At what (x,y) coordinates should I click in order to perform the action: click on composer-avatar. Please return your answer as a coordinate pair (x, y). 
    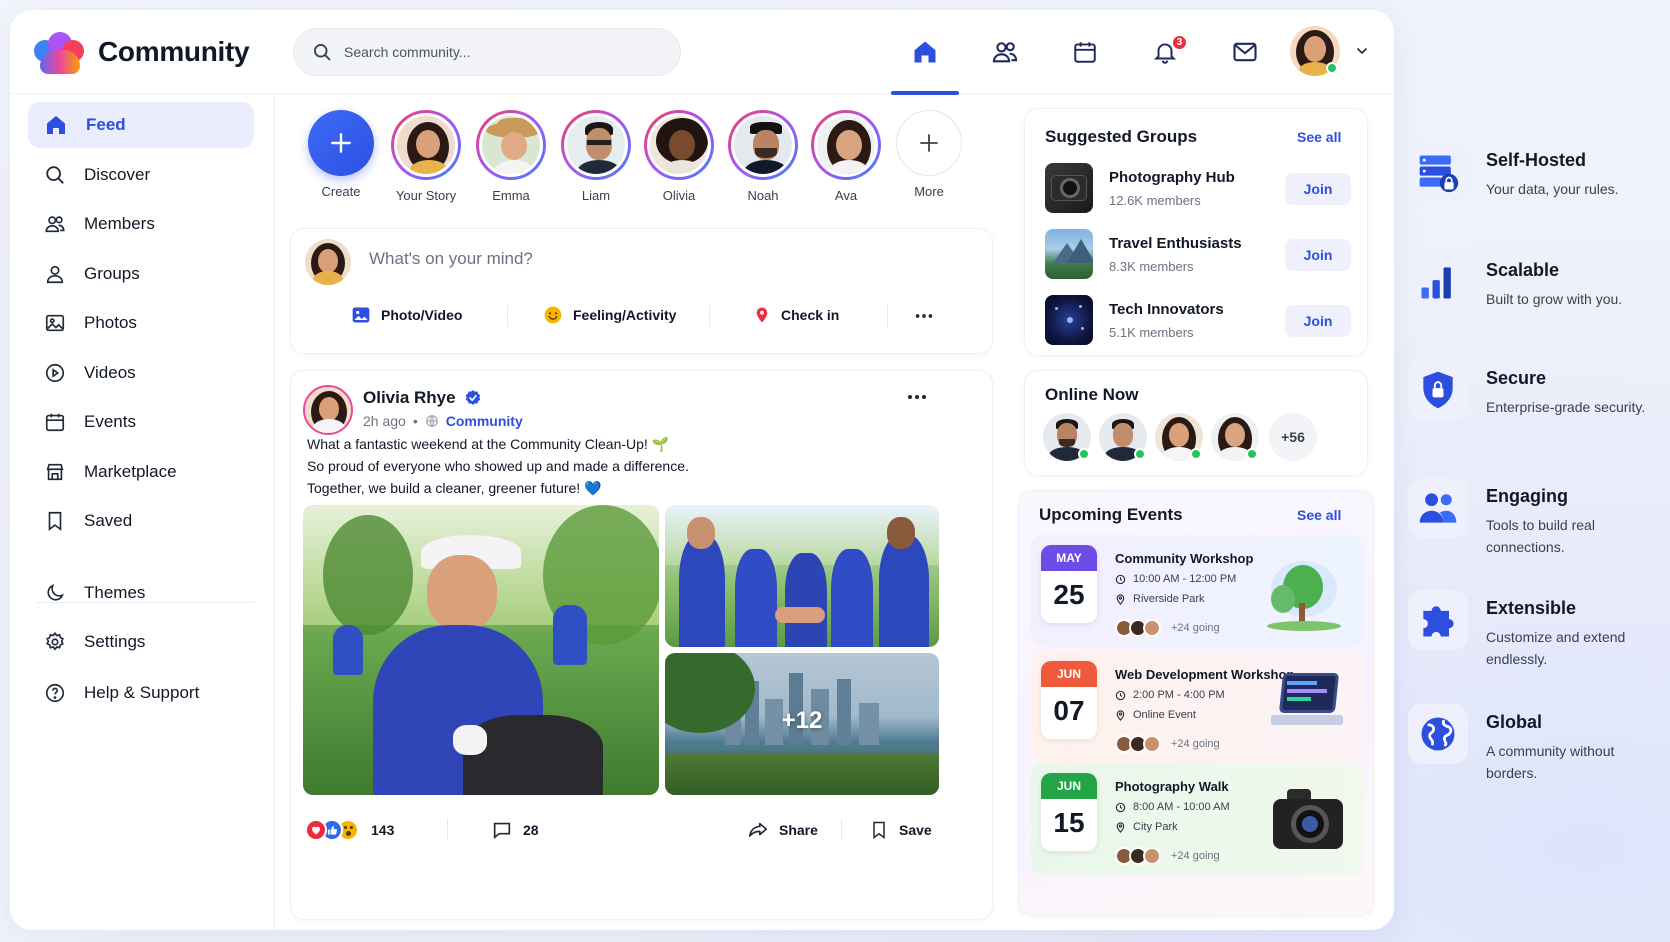
    Looking at the image, I should click on (328, 262).